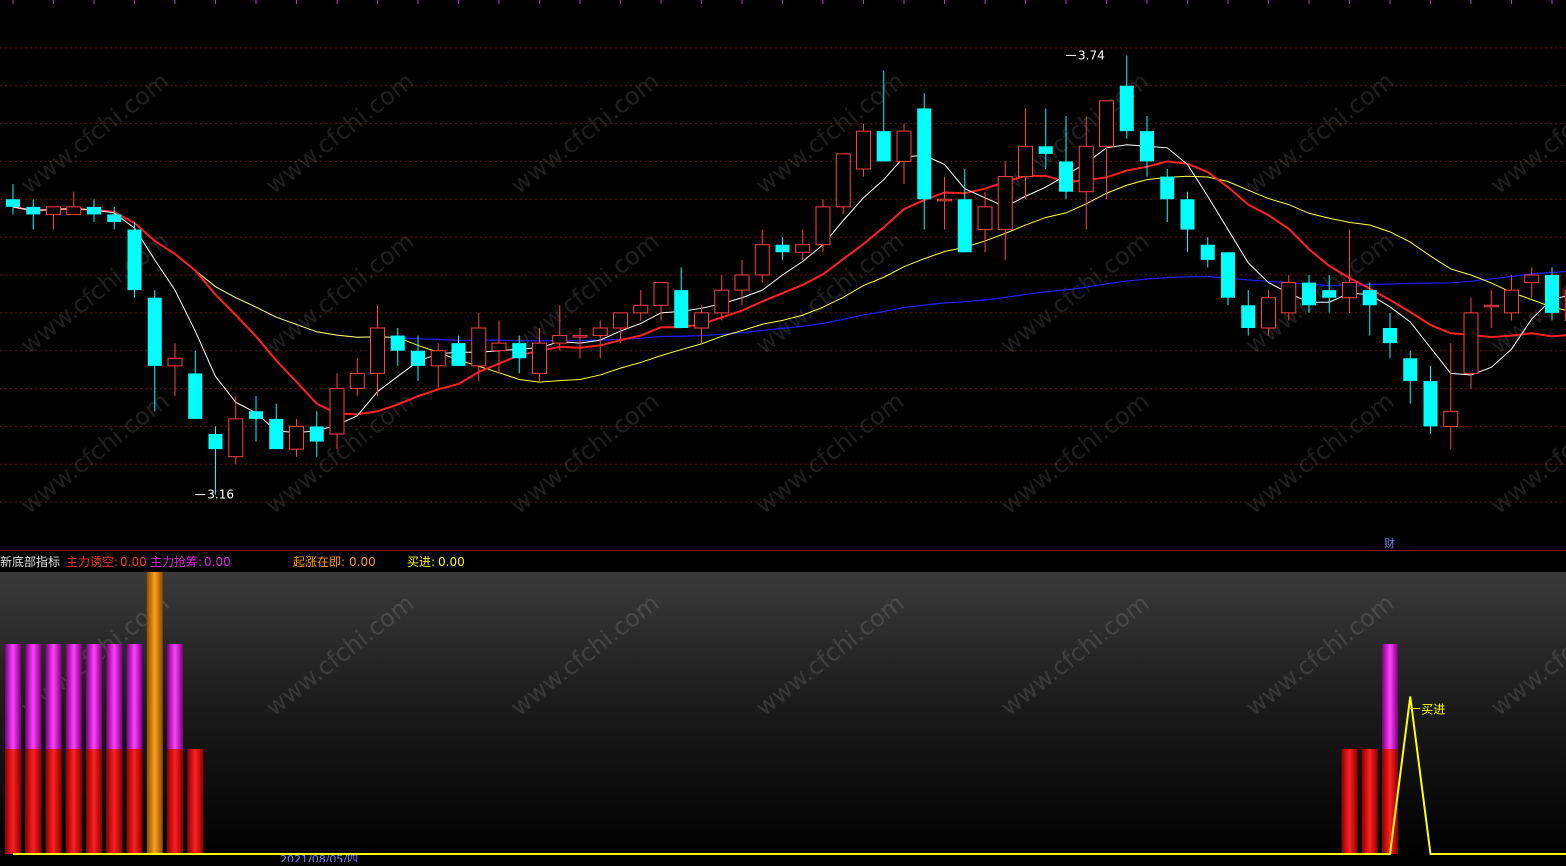 This screenshot has height=866, width=1566. What do you see at coordinates (362, 562) in the screenshot?
I see `legend-value-qizhang-zaiji: 0.00` at bounding box center [362, 562].